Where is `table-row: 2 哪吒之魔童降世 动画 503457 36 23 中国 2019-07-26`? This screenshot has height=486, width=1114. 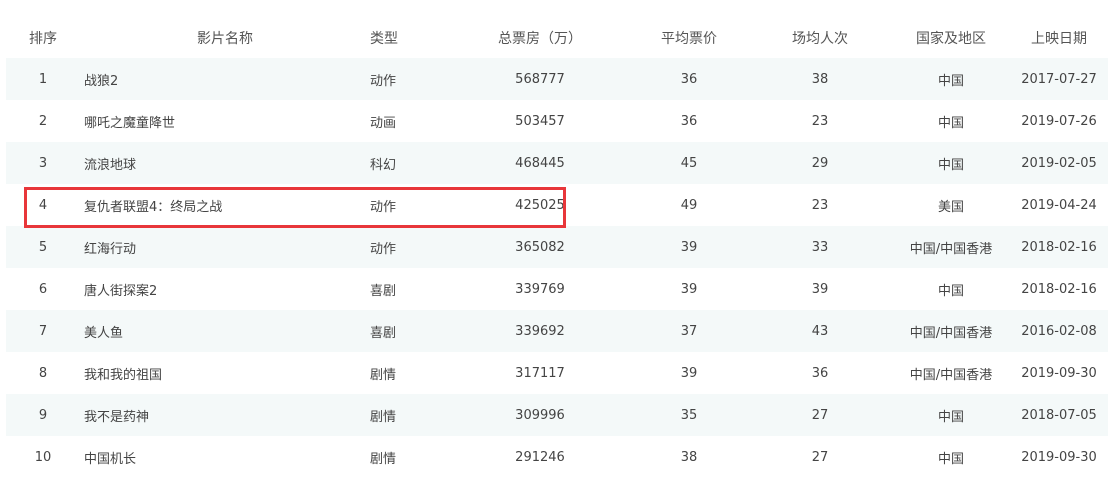 table-row: 2 哪吒之魔童降世 动画 503457 36 23 中国 2019-07-26 is located at coordinates (557, 121).